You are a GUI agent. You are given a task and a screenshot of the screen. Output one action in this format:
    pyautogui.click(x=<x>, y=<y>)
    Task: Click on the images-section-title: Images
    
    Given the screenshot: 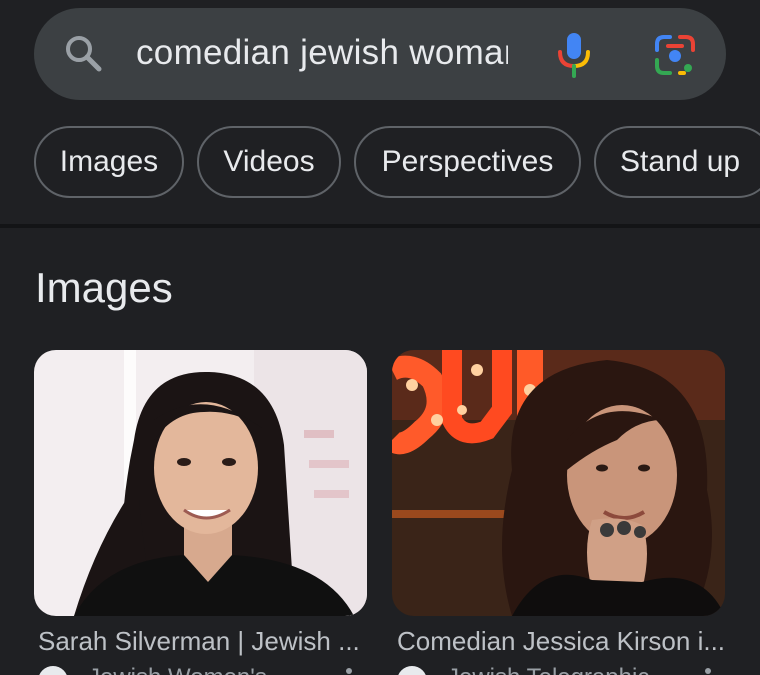 What is the action you would take?
    pyautogui.click(x=104, y=287)
    